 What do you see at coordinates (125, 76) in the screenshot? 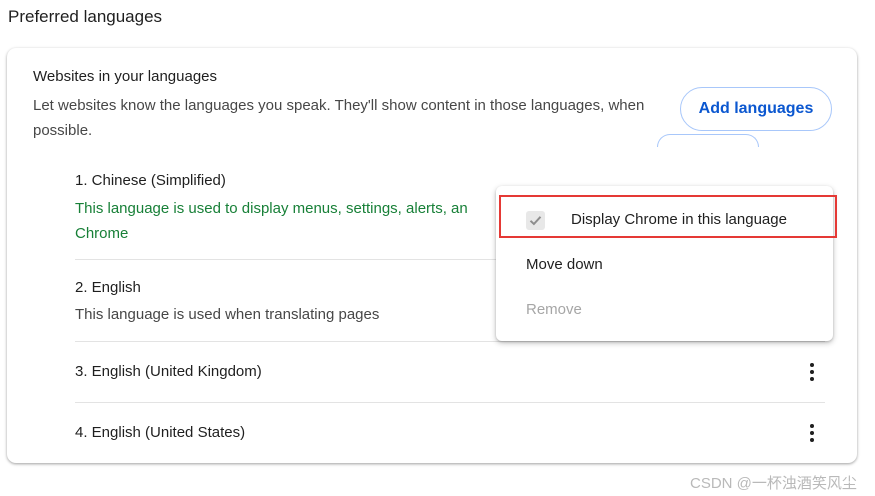
I see `card-heading: Websites in your languages` at bounding box center [125, 76].